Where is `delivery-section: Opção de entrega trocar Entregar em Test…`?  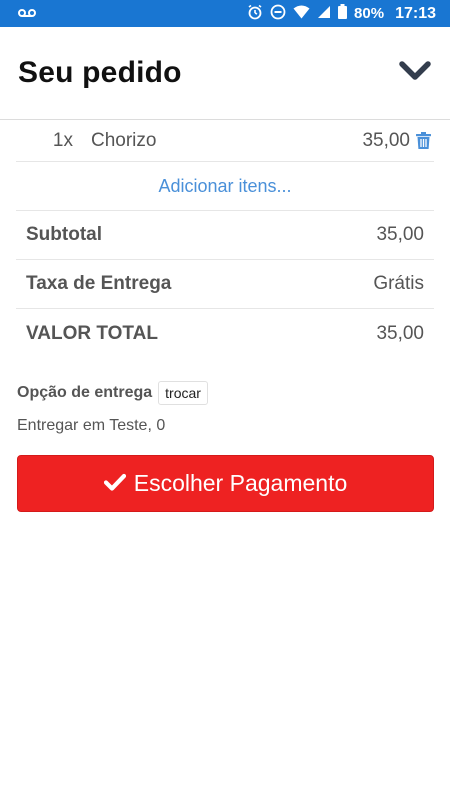 delivery-section: Opção de entrega trocar Entregar em Test… is located at coordinates (227, 408).